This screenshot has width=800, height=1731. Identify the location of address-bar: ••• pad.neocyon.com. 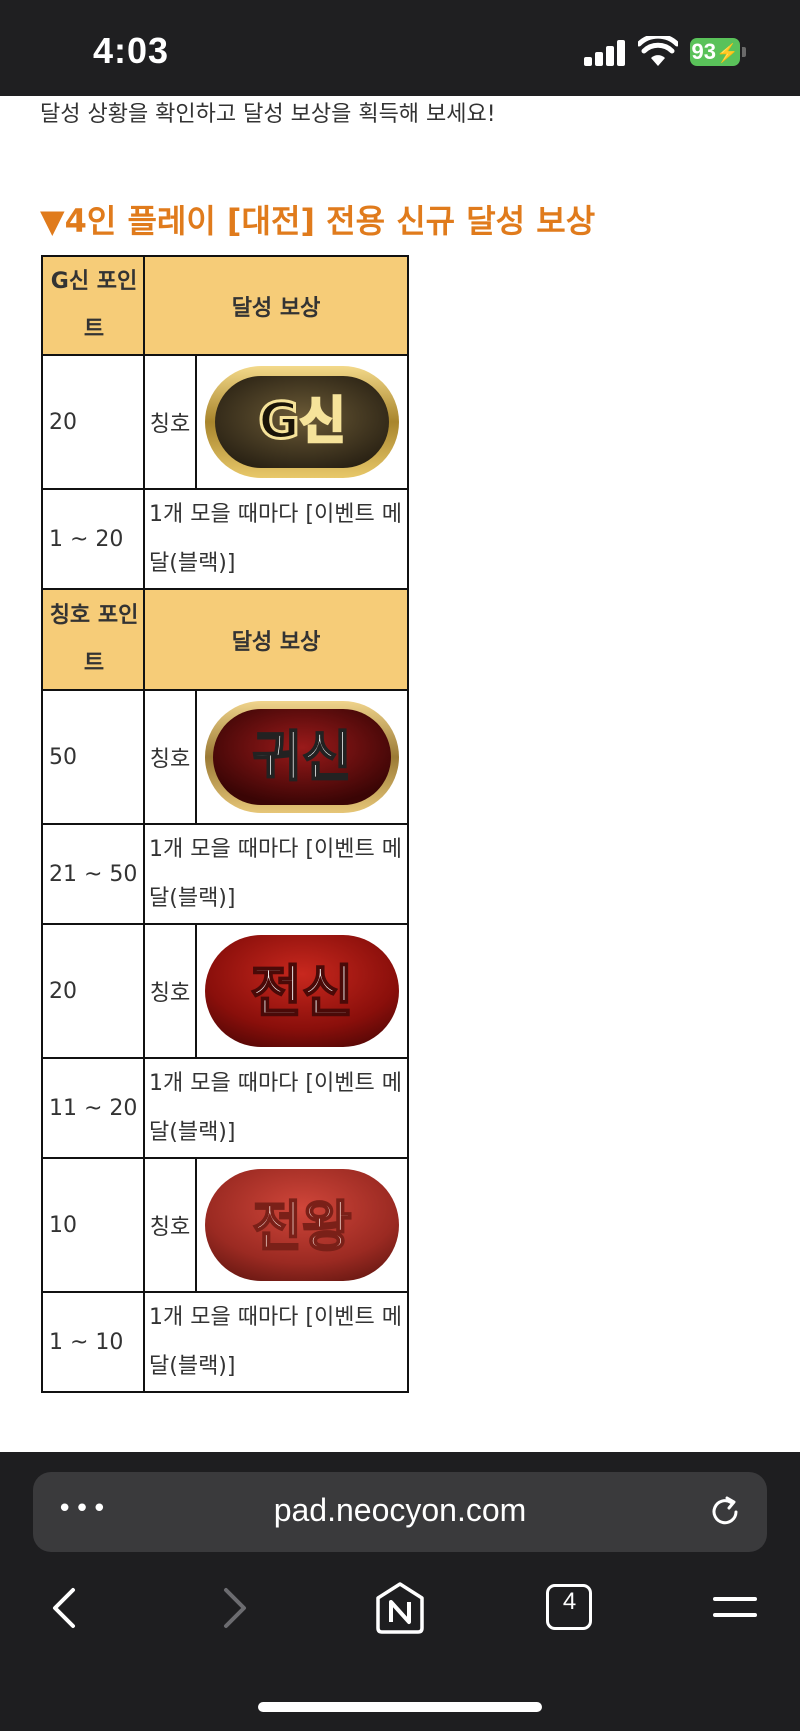
(400, 1512).